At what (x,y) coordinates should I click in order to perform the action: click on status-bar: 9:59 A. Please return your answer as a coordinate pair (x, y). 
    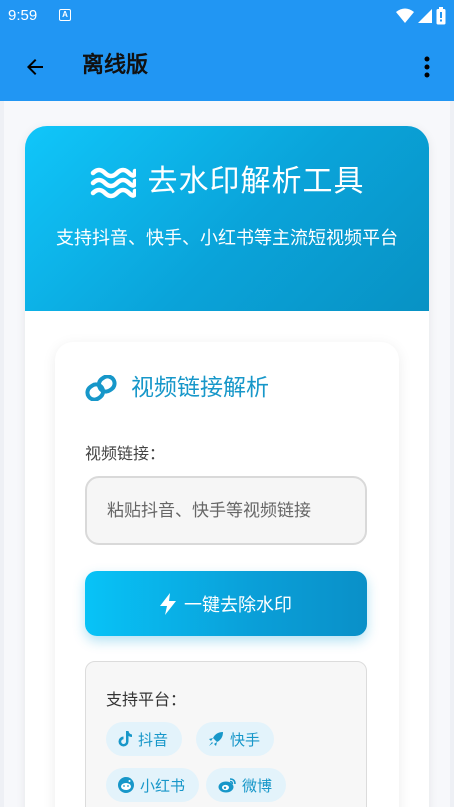
    Looking at the image, I should click on (227, 16).